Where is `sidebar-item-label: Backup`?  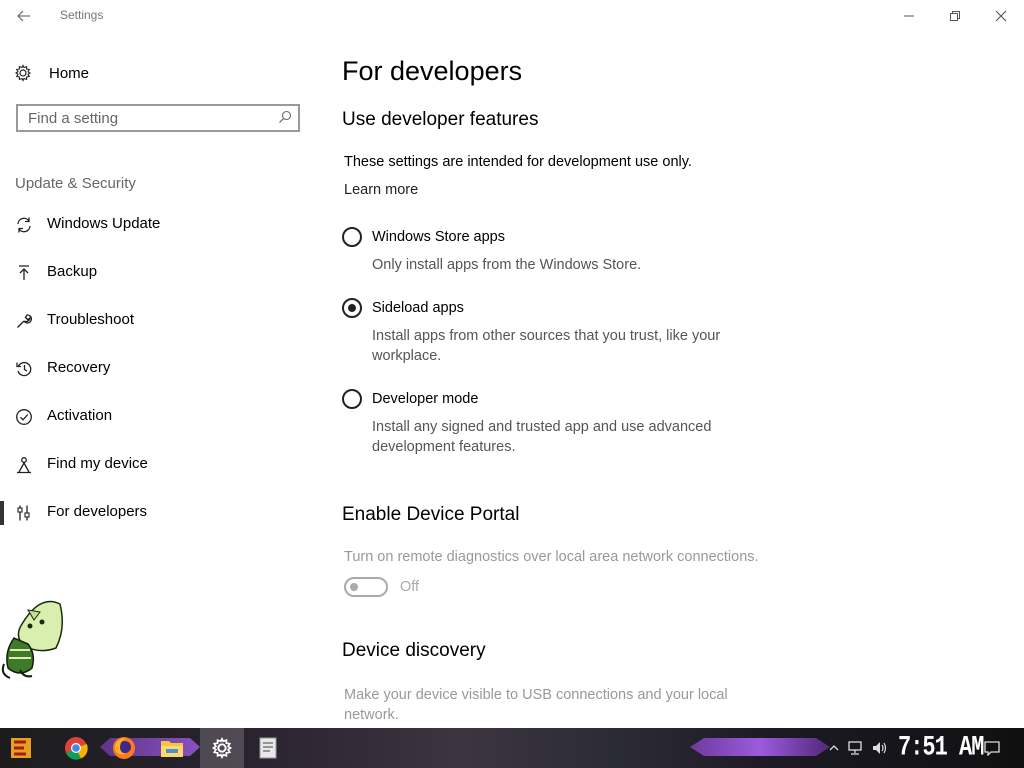
sidebar-item-label: Backup is located at coordinates (72, 271).